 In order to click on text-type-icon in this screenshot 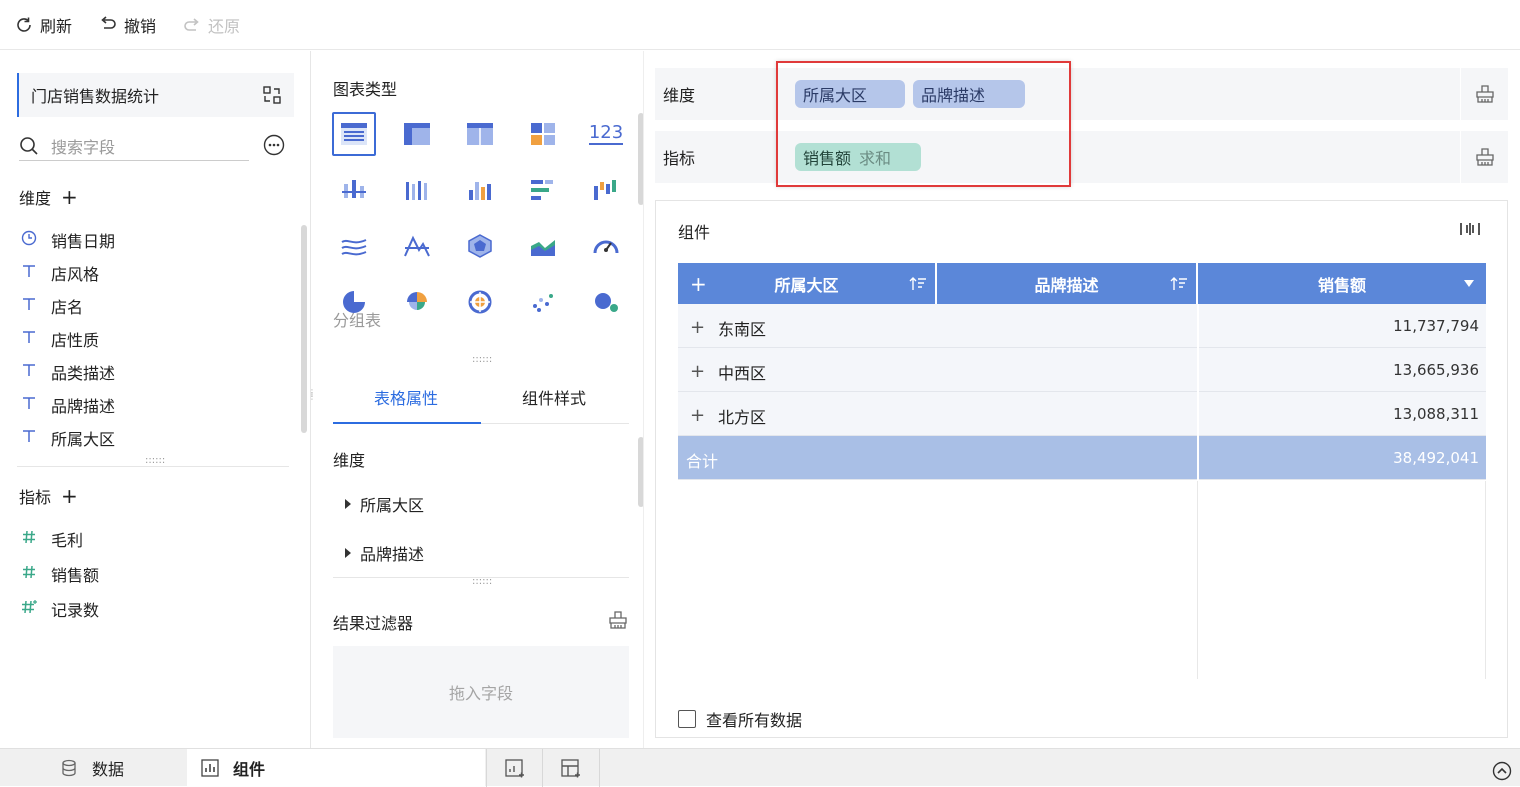, I will do `click(29, 273)`.